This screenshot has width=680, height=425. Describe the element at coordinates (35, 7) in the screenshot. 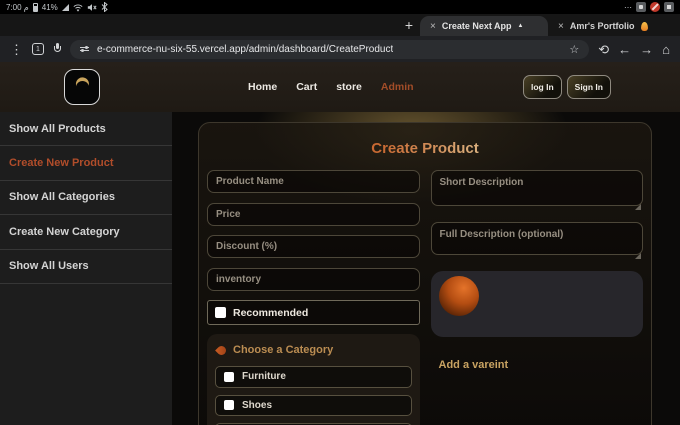

I see `battery-icon` at that location.